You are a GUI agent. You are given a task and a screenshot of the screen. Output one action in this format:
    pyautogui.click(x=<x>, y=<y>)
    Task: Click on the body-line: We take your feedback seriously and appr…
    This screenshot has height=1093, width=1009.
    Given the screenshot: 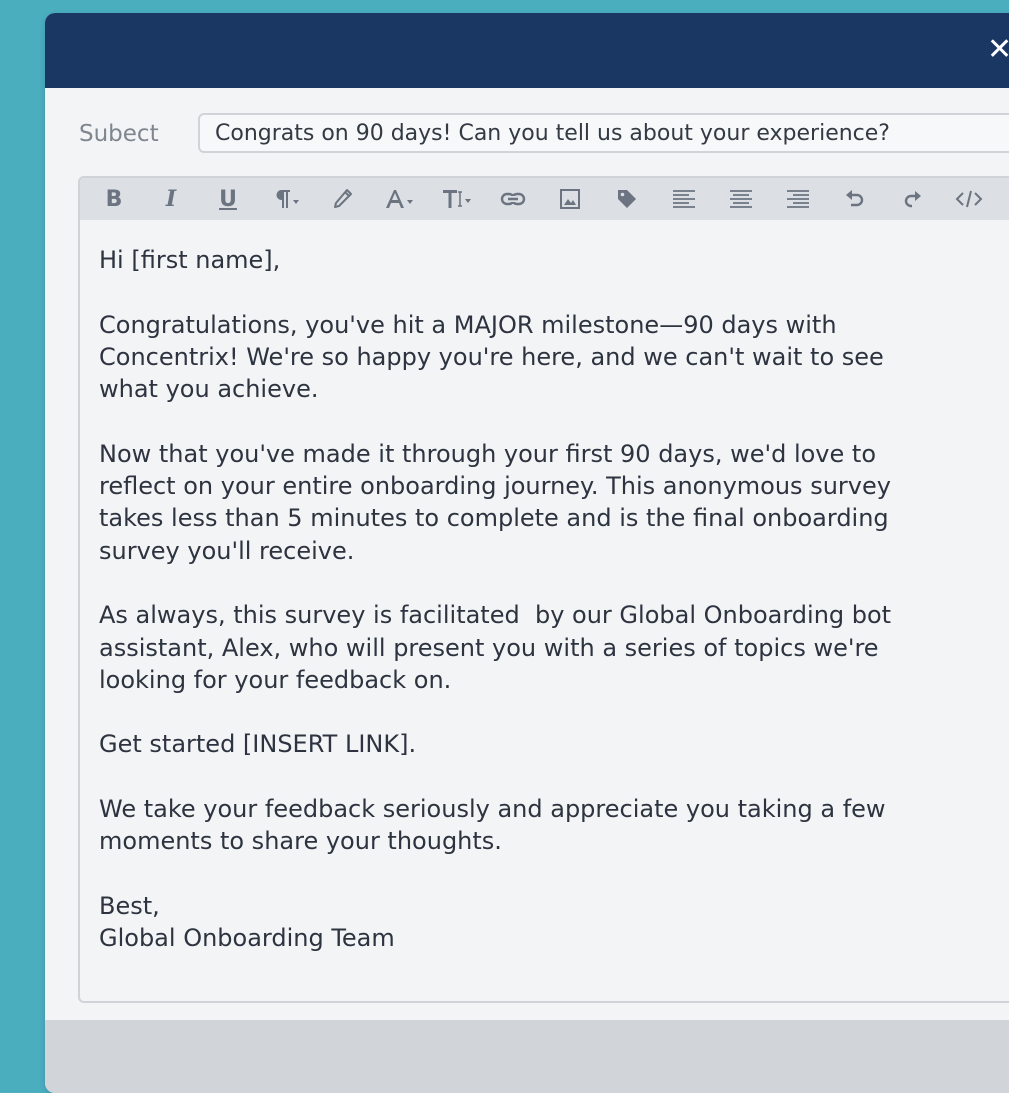 What is the action you would take?
    pyautogui.click(x=492, y=809)
    